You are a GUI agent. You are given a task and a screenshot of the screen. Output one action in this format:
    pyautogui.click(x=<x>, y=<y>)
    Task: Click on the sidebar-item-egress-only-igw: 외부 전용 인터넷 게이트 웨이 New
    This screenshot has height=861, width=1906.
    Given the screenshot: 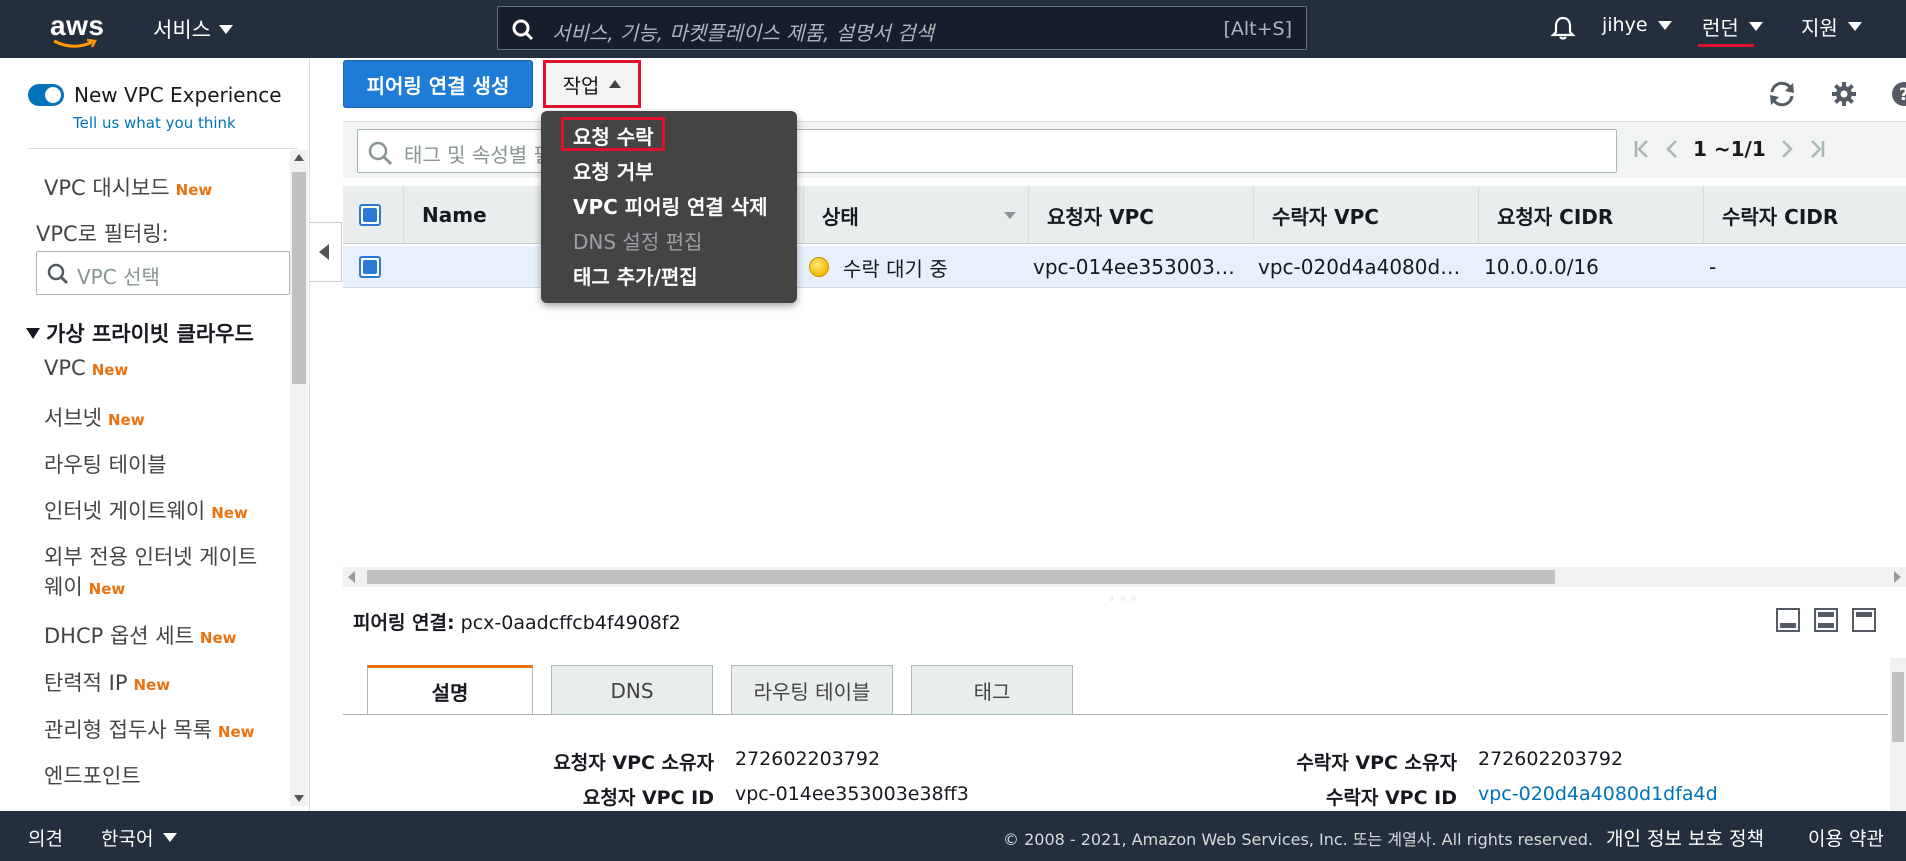 What is the action you would take?
    pyautogui.click(x=150, y=573)
    